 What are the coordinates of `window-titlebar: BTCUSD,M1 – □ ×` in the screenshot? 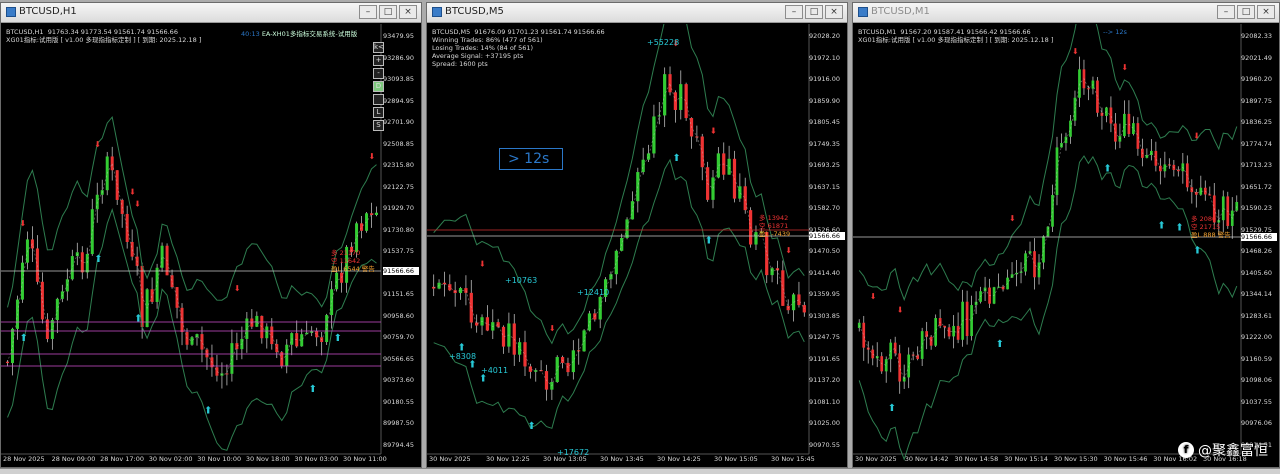 It's located at (1066, 13).